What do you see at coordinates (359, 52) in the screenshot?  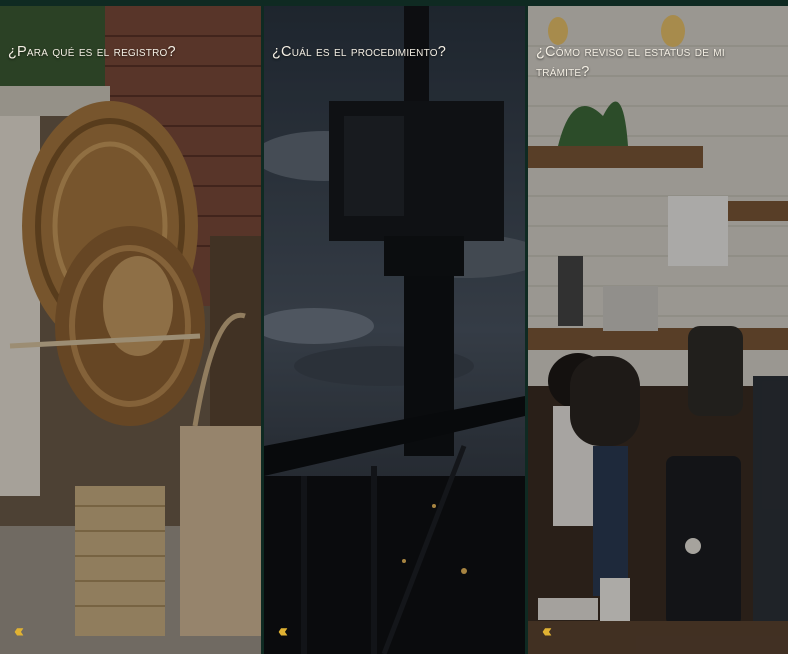 I see `card-title: ¿Cuál es el procedimiento?` at bounding box center [359, 52].